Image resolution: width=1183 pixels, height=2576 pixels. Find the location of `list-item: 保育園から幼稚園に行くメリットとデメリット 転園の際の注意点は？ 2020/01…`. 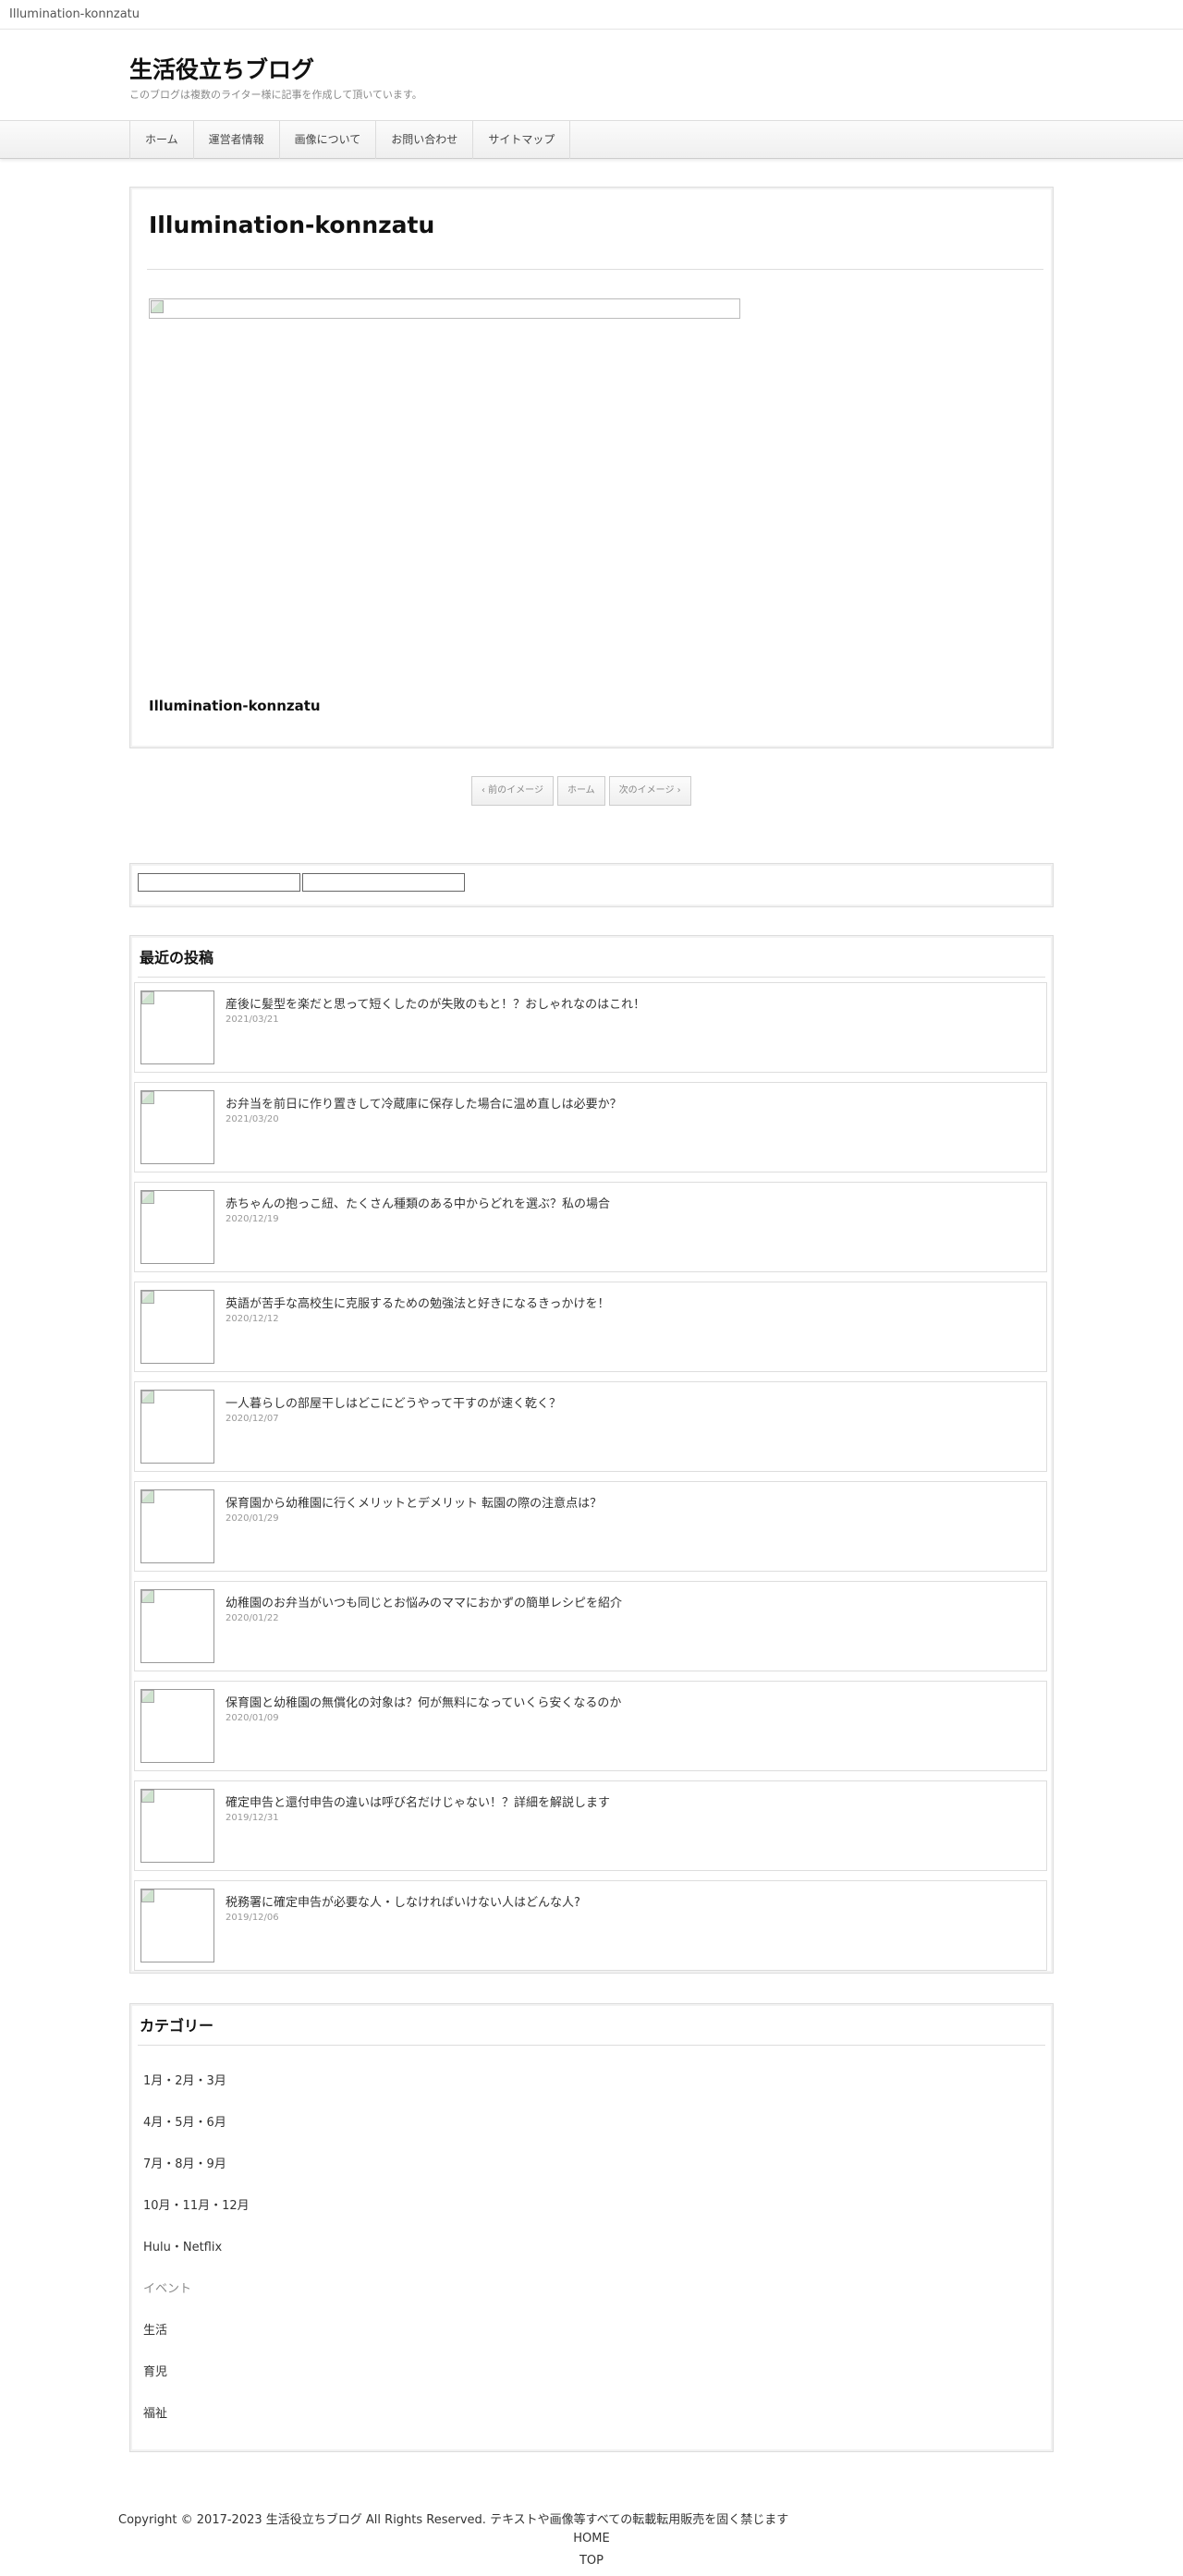

list-item: 保育園から幼稚園に行くメリットとデメリット 転園の際の注意点は？ 2020/01… is located at coordinates (591, 1526).